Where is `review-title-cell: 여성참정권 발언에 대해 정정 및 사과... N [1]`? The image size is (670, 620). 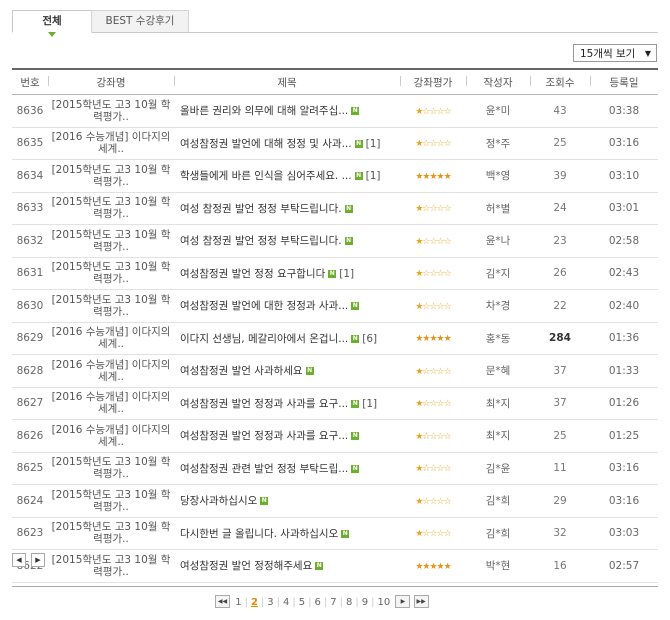
review-title-cell: 여성참정권 발언에 대해 정정 및 사과... N [1] is located at coordinates (287, 143).